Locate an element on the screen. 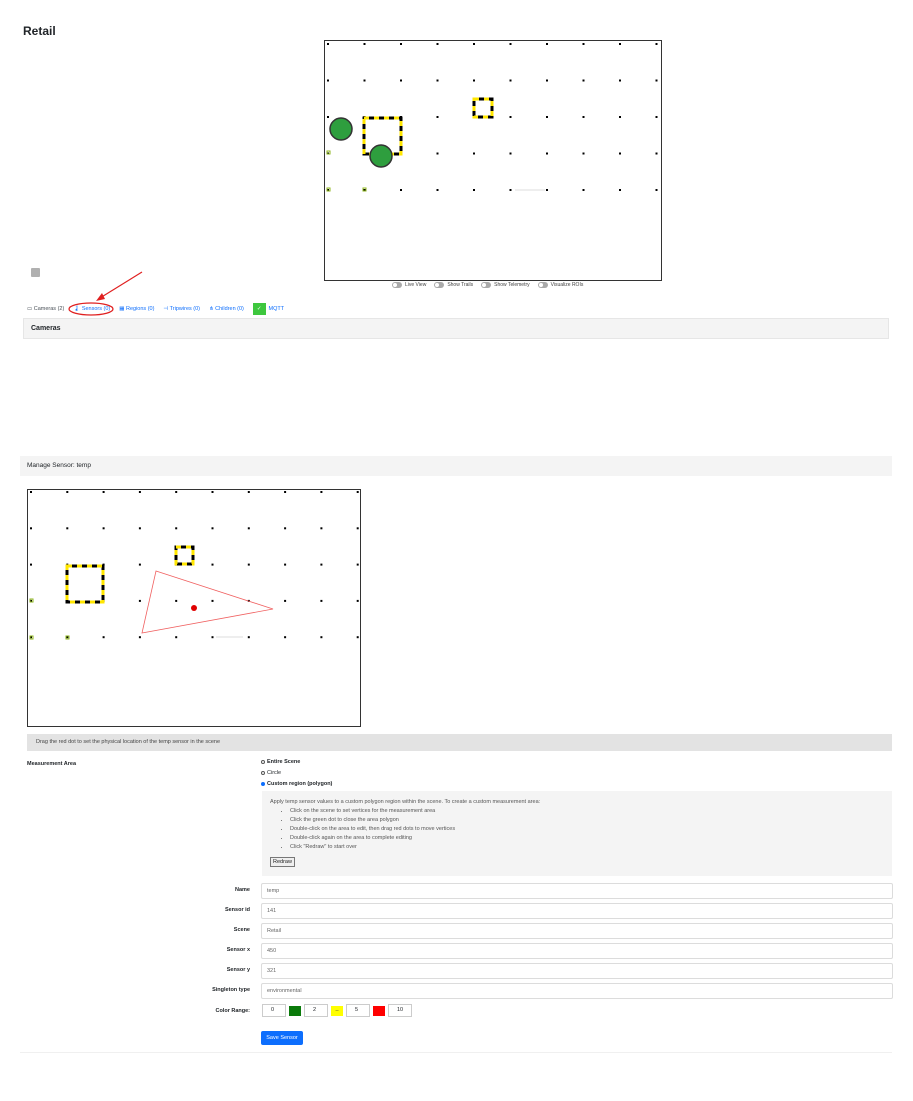 The image size is (913, 1101). toggle-live-view: Live View is located at coordinates (409, 285).